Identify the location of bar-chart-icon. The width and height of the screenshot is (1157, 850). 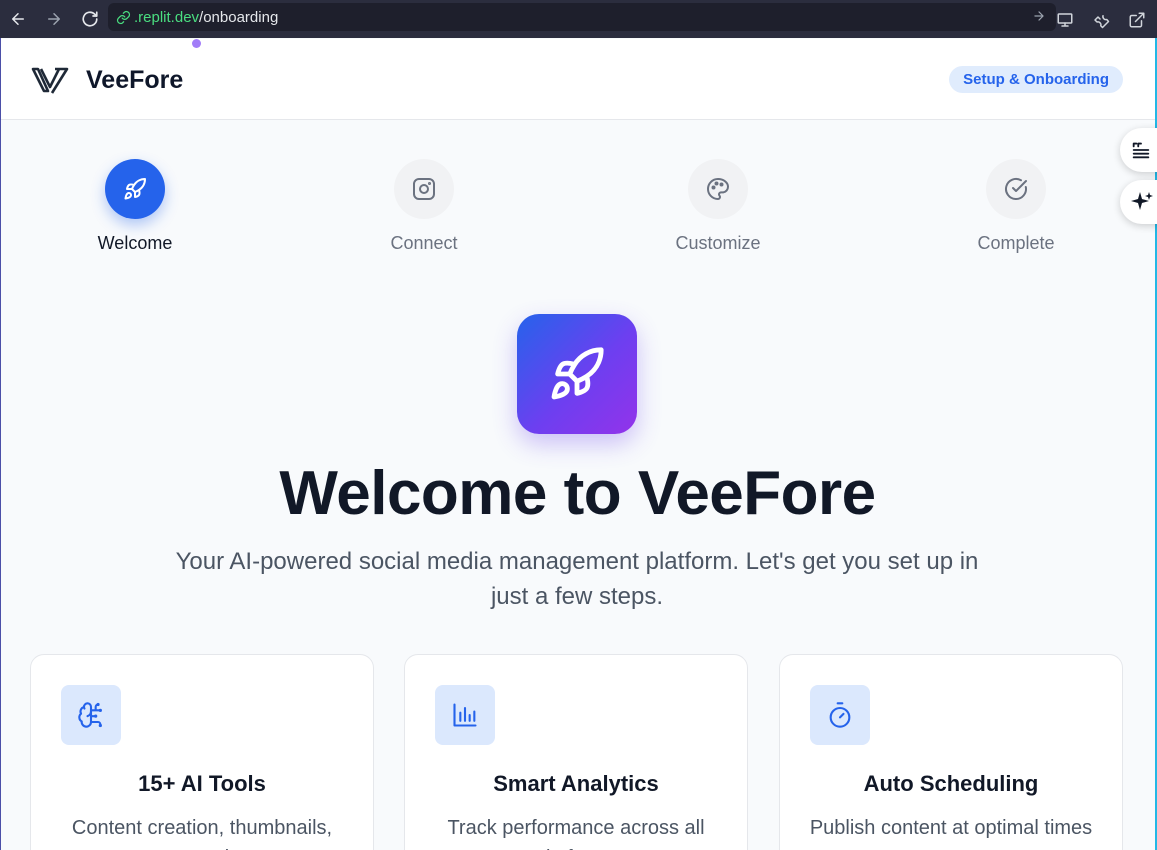
(465, 715).